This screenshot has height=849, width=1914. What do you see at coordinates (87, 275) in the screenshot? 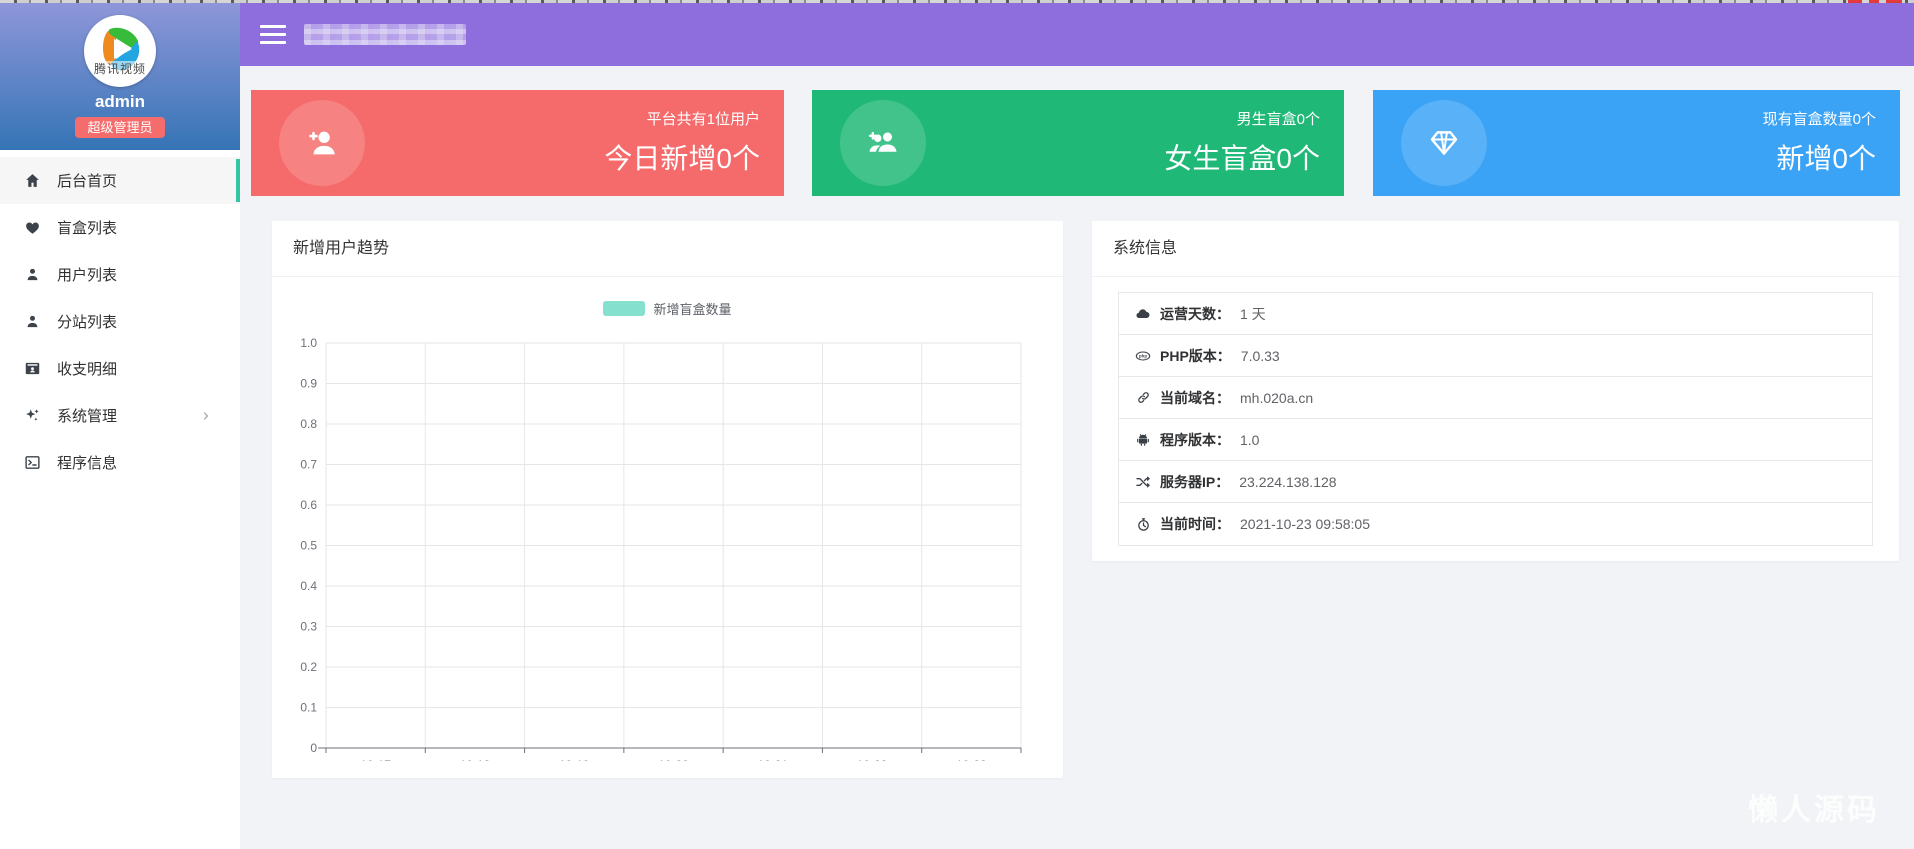
I see `sidebar-item-label: 用户列表` at bounding box center [87, 275].